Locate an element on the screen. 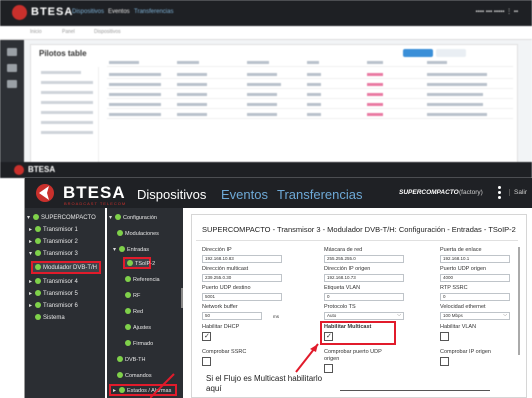  bg-sidebar is located at coordinates (12, 109).